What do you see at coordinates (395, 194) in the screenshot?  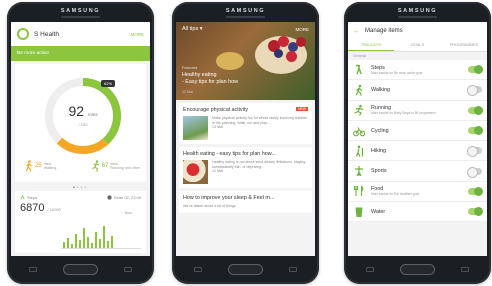 I see `tracker-subtitle: Main tracker for Eat healthier goal` at bounding box center [395, 194].